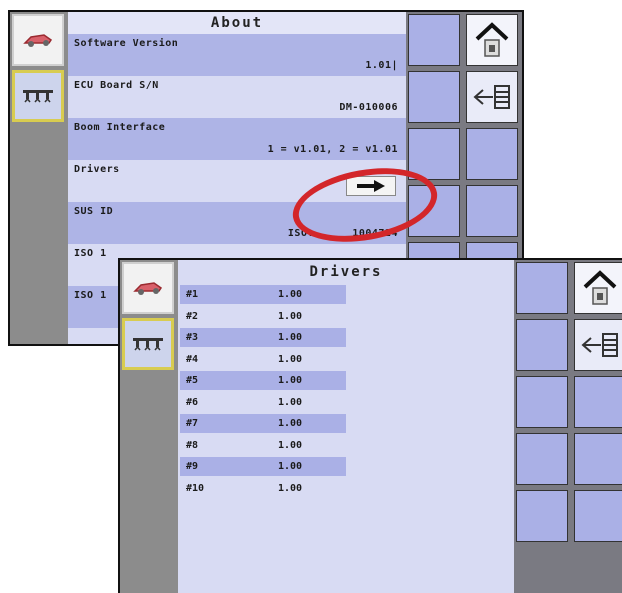  What do you see at coordinates (346, 489) in the screenshot?
I see `driver-row: #10 1.00` at bounding box center [346, 489].